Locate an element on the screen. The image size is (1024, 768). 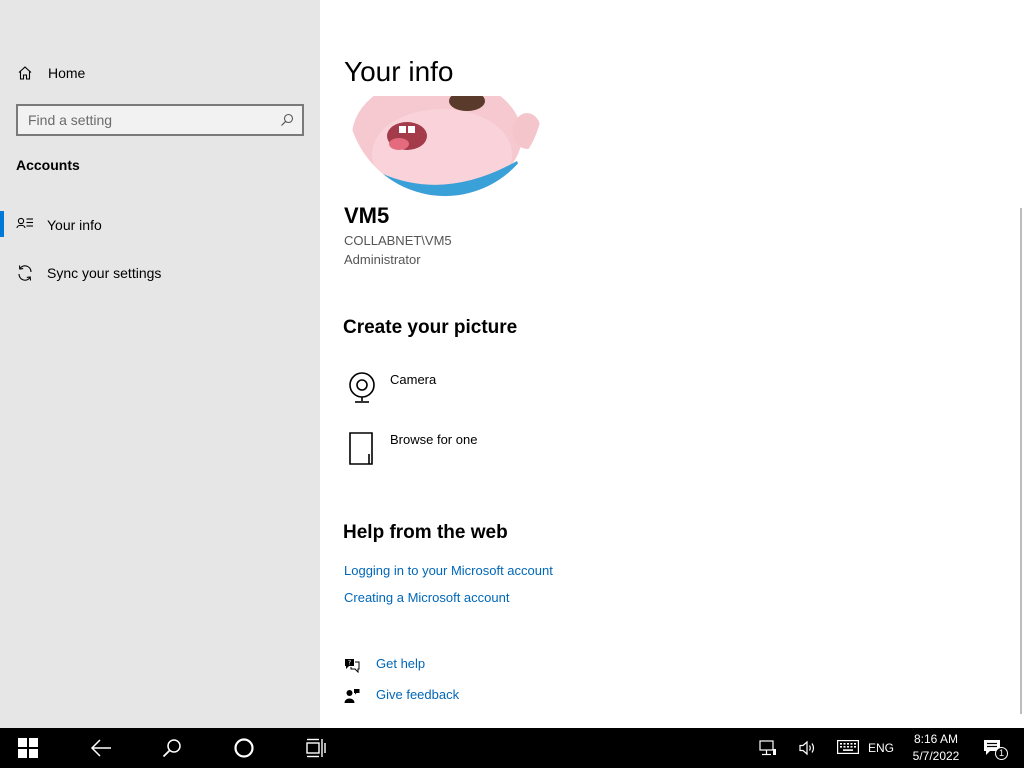
notification-count-badge: 1 is located at coordinates (1001, 753).